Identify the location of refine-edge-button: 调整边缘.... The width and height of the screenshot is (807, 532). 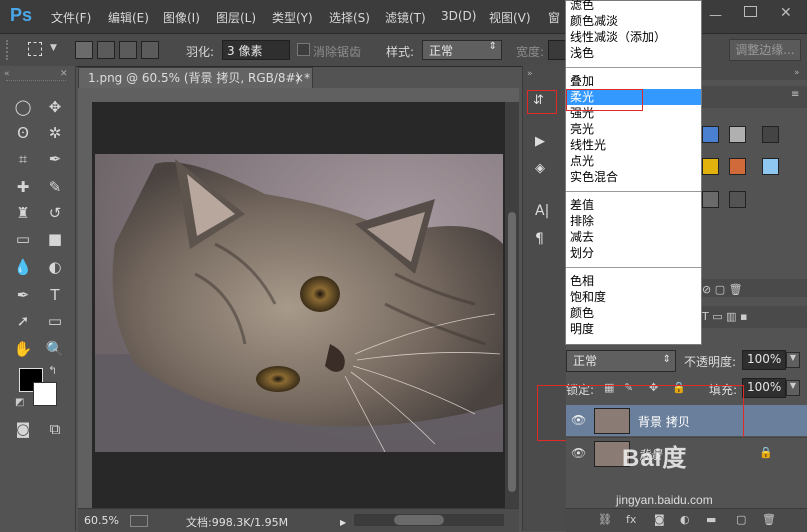
(765, 50).